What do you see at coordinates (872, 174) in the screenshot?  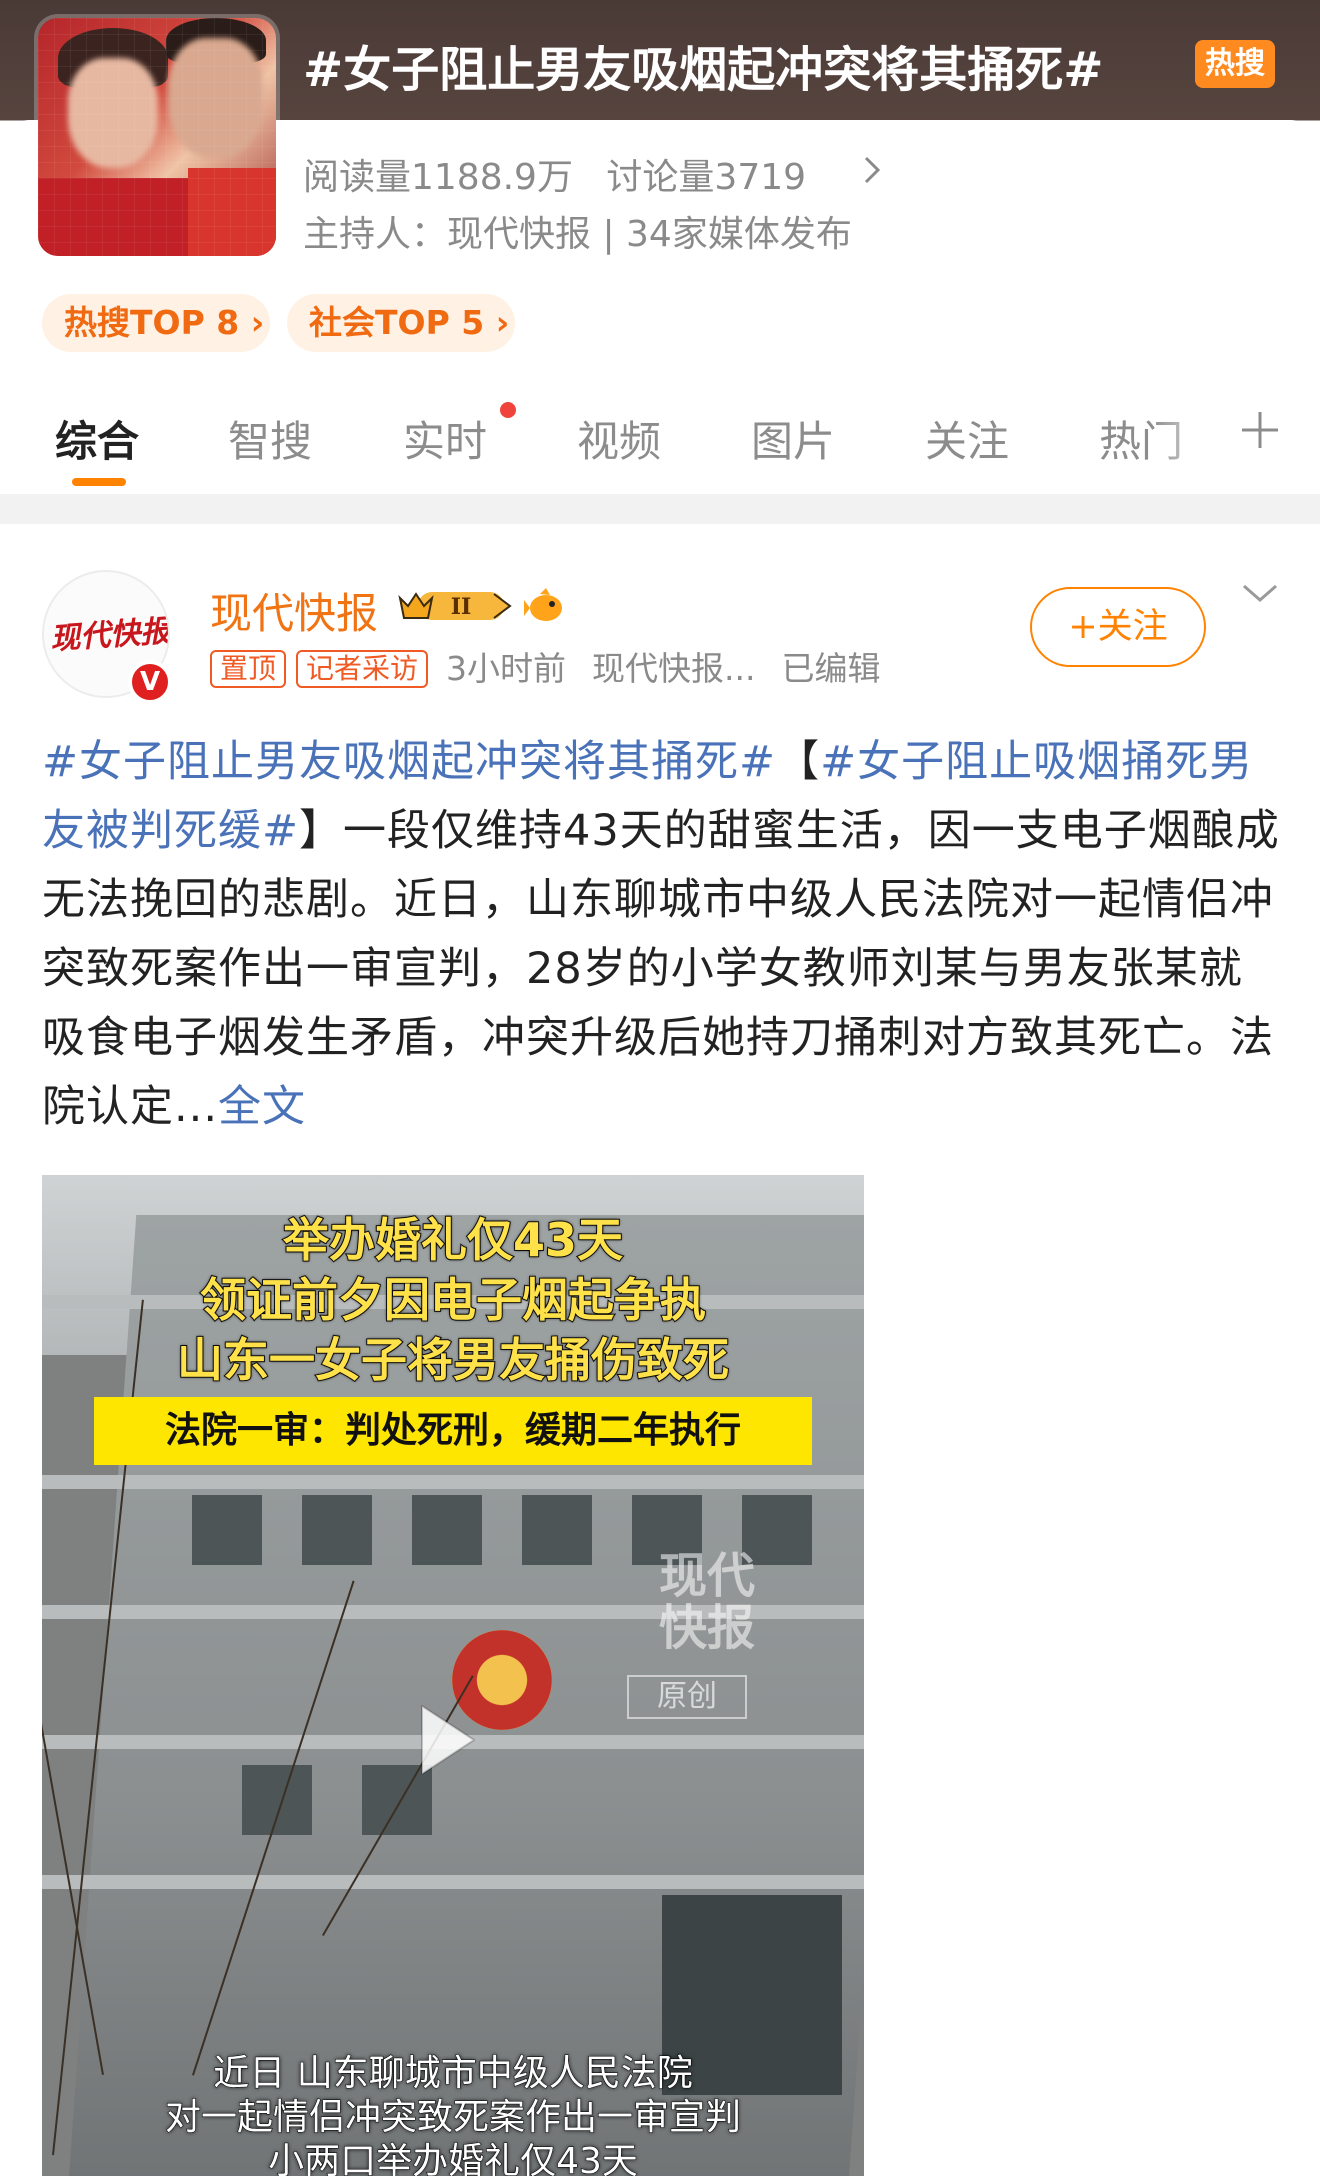 I see `chevron-right-icon` at bounding box center [872, 174].